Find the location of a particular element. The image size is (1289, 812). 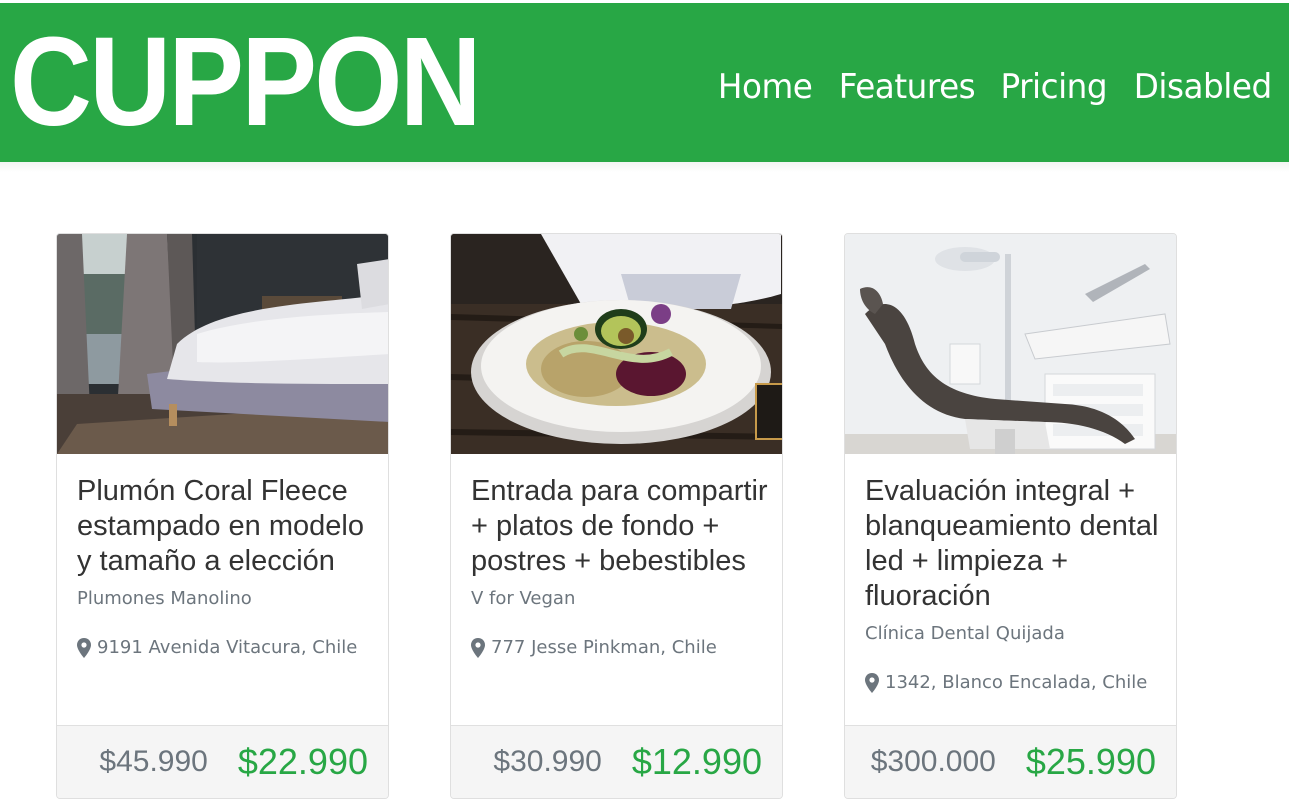

card-location: 1342, Blanco Encalada, Chile is located at coordinates (1013, 683).